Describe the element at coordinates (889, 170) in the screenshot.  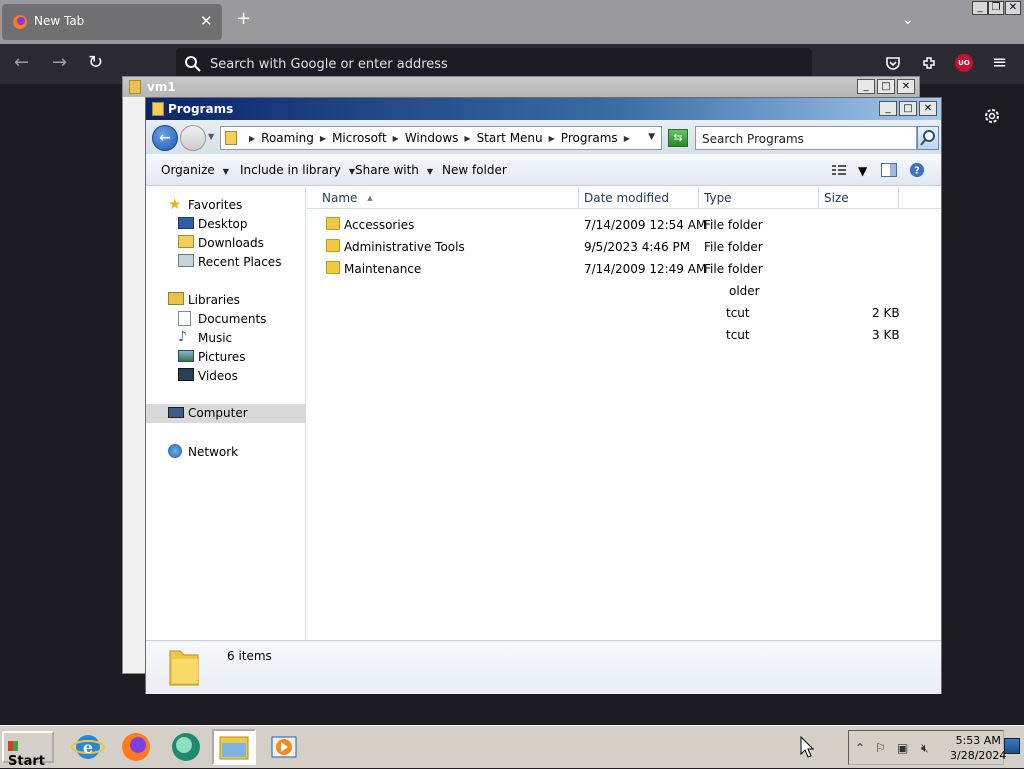
I see `preview-pane-icon` at that location.